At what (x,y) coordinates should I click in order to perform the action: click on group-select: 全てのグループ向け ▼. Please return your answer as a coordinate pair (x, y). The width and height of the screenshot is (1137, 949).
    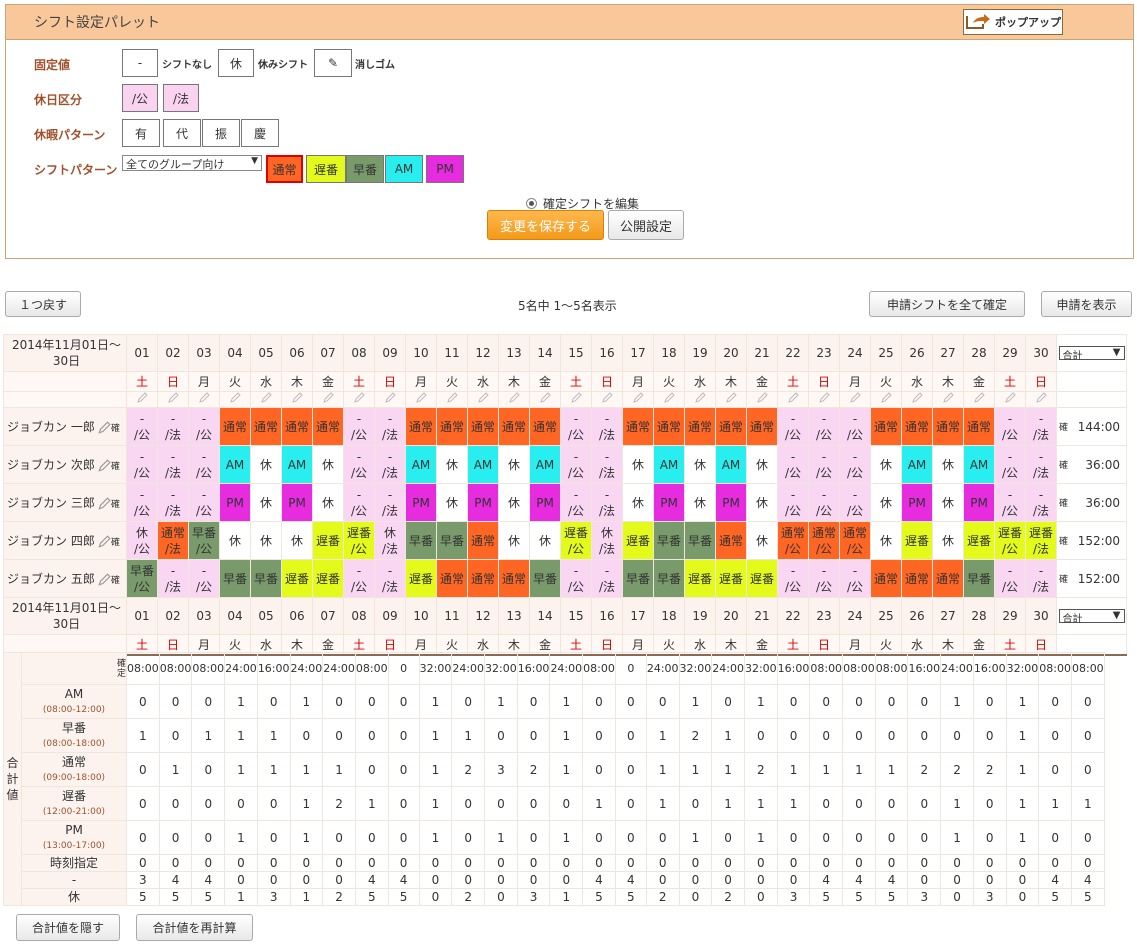
    Looking at the image, I should click on (192, 163).